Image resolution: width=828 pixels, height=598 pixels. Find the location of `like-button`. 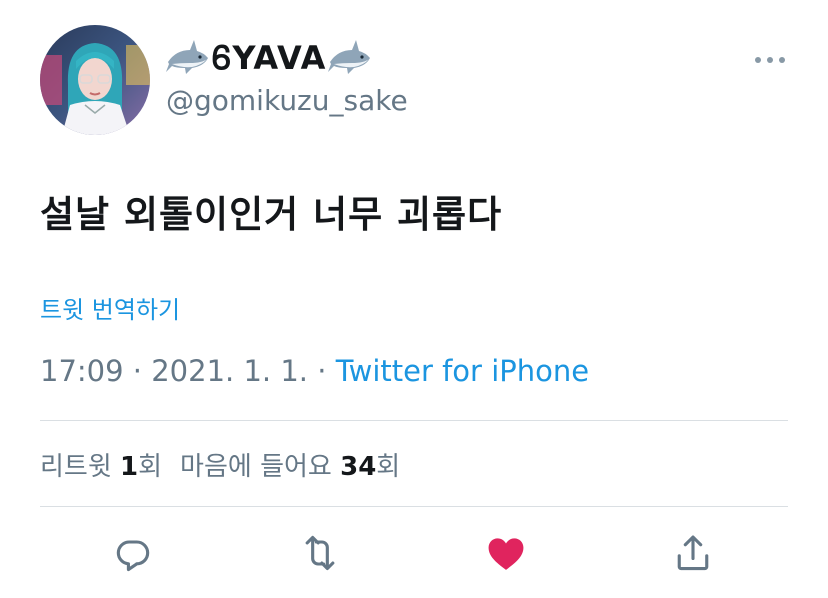

like-button is located at coordinates (506, 553).